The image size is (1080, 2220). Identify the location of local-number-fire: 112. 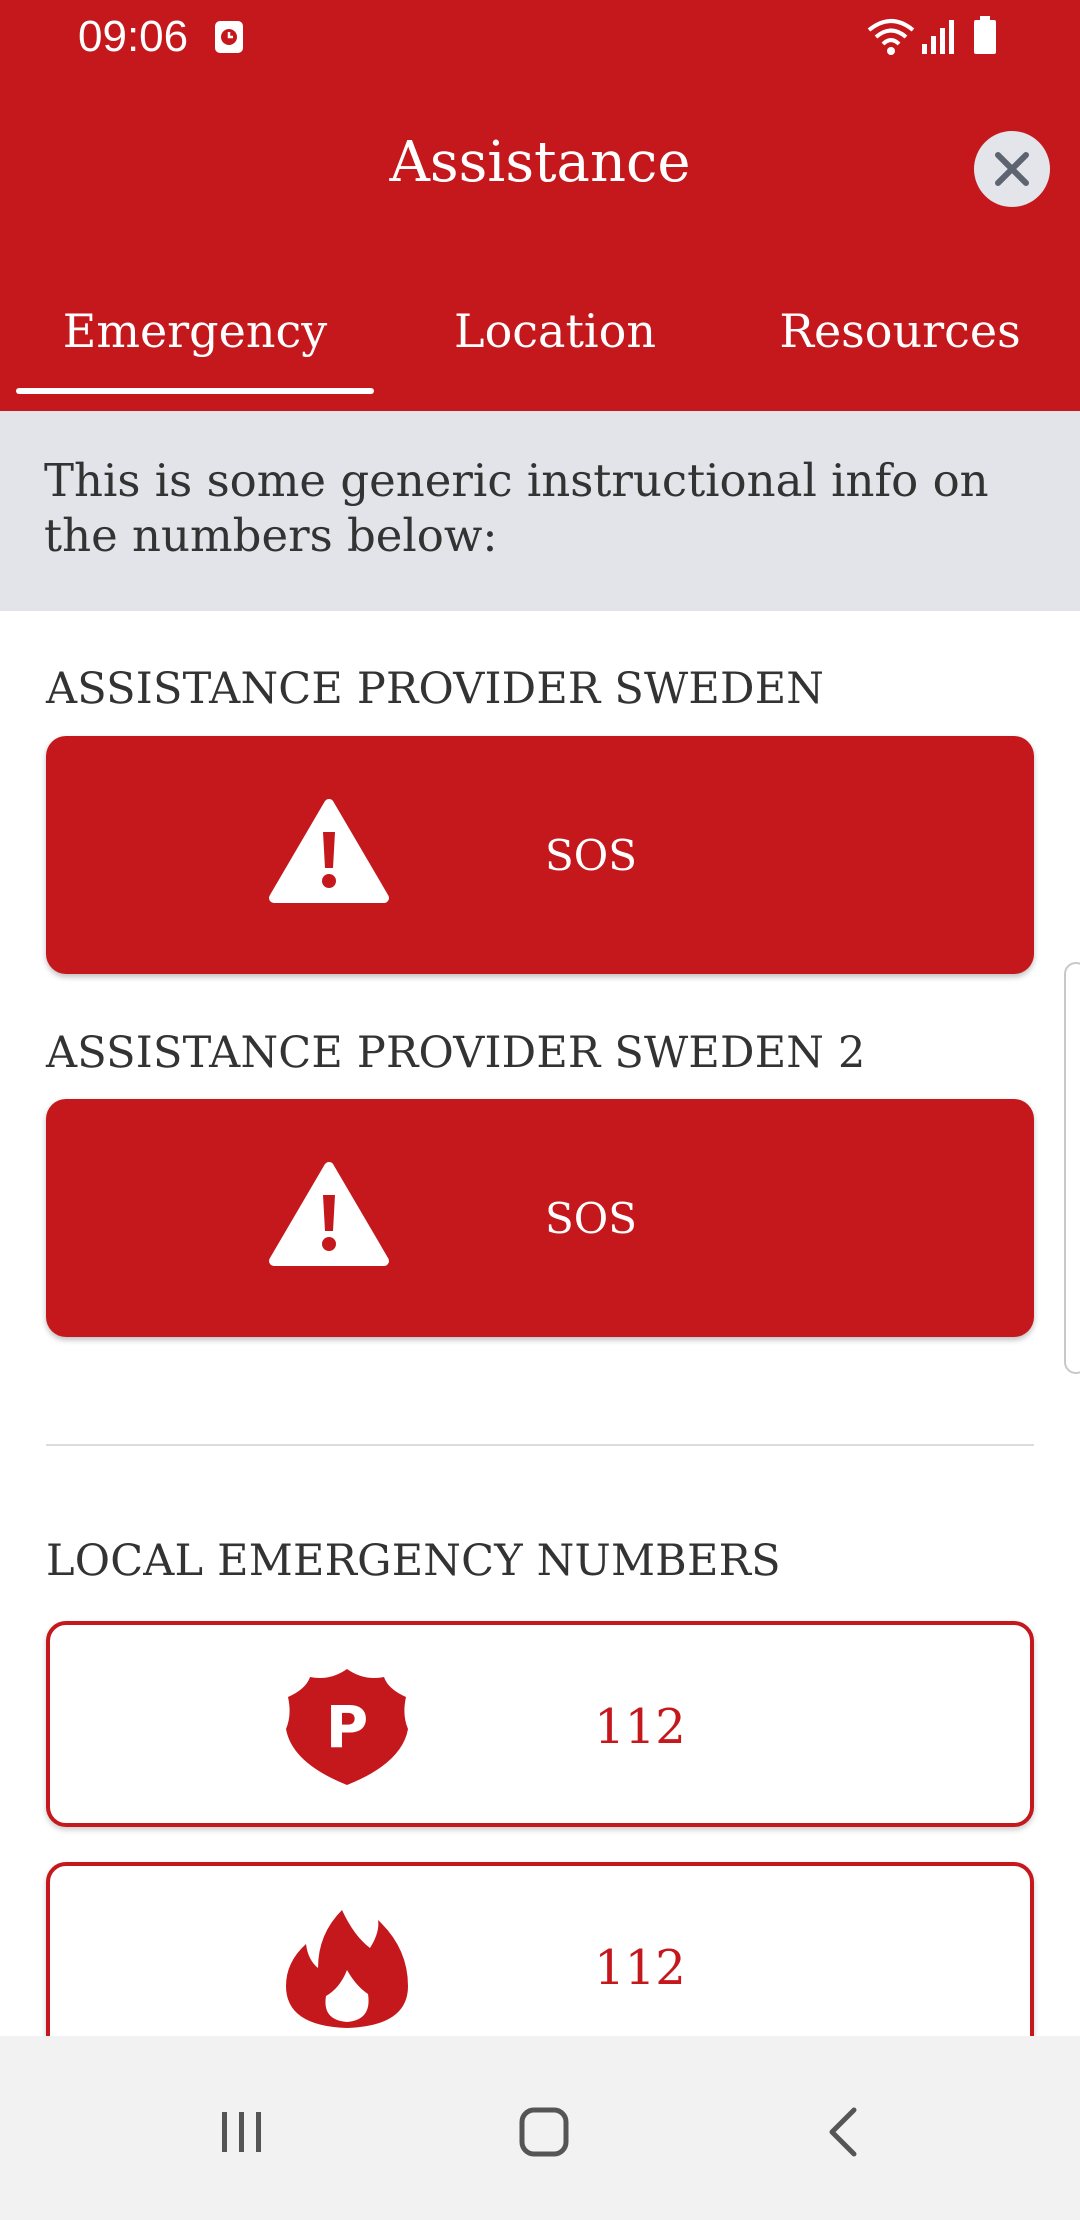
(640, 1968).